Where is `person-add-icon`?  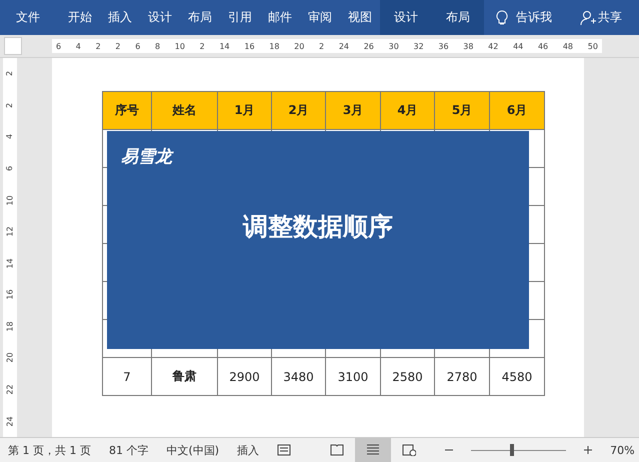 person-add-icon is located at coordinates (588, 18).